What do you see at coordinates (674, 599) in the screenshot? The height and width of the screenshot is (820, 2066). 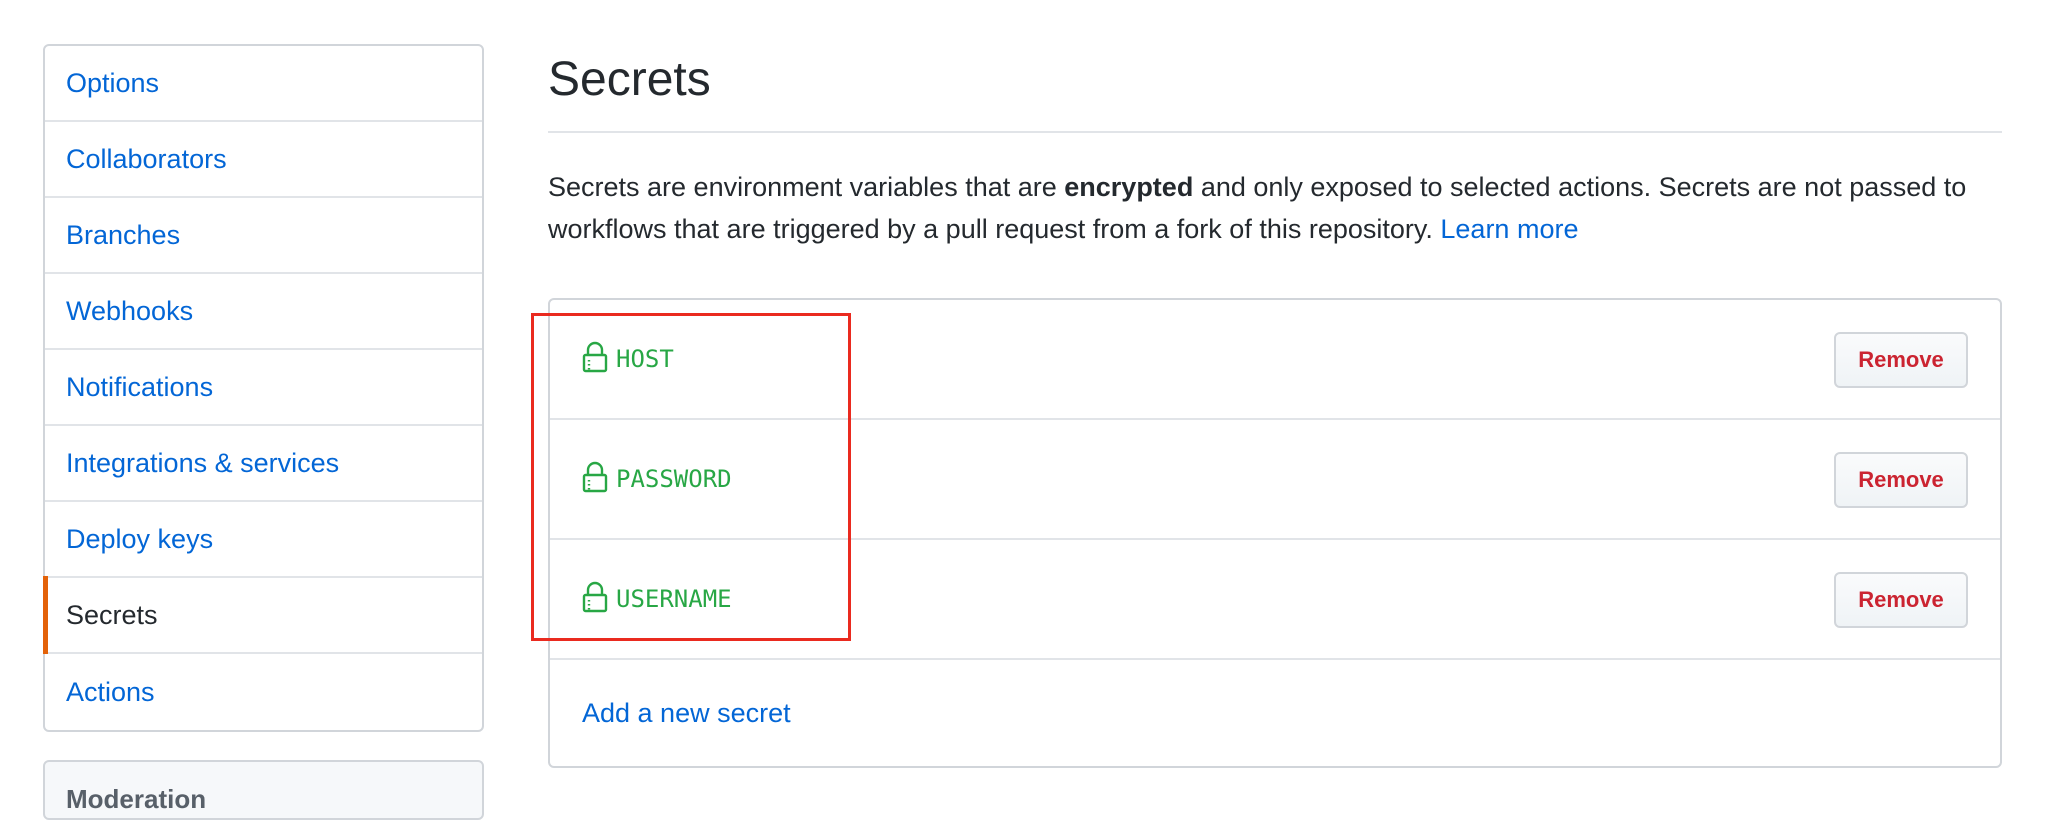 I see `secret-name: USERNAME` at bounding box center [674, 599].